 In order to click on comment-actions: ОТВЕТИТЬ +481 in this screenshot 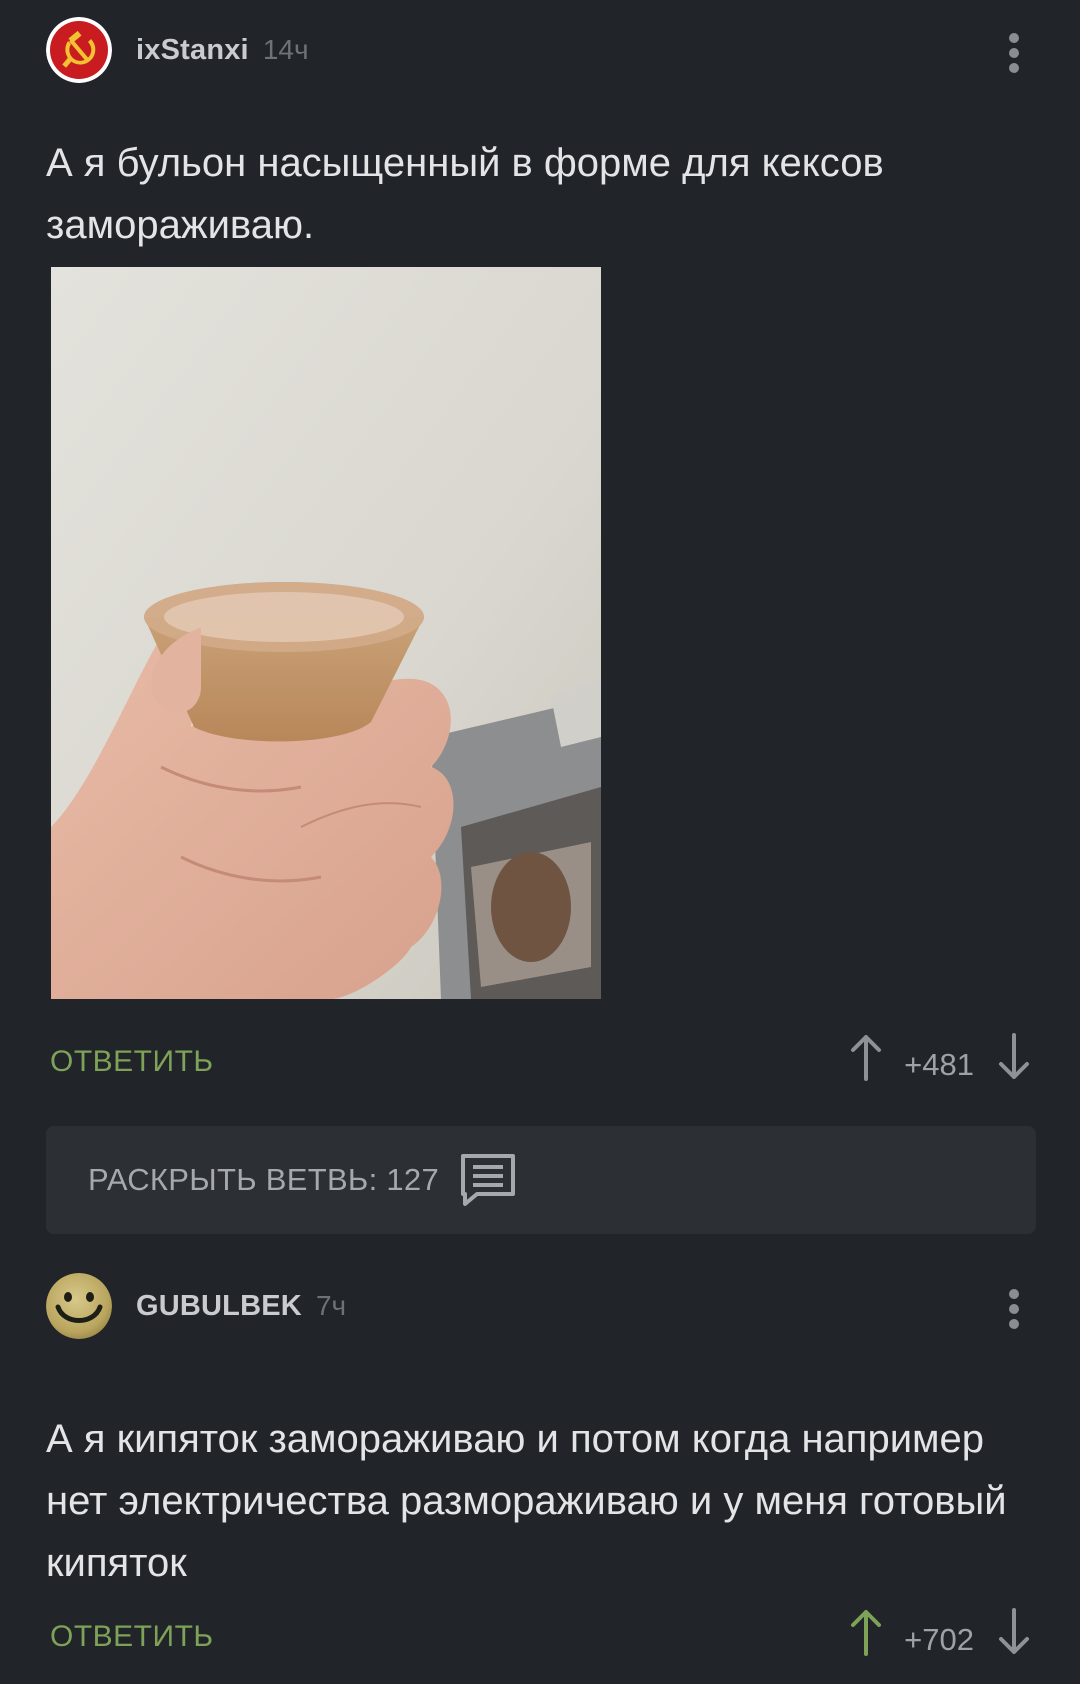, I will do `click(563, 1063)`.